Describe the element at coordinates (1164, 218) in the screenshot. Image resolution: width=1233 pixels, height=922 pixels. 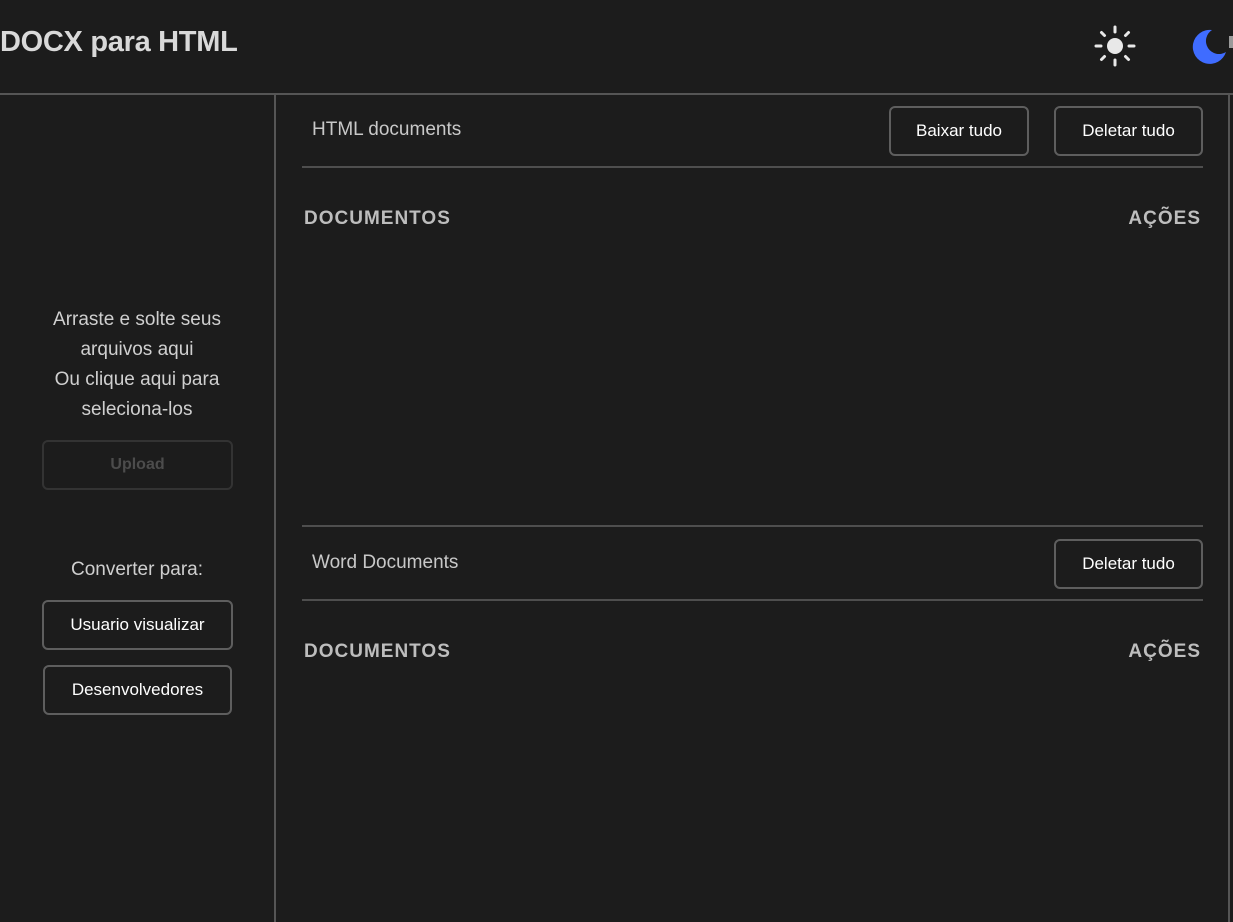
I see `html-actions-column-header: AÇÕES` at that location.